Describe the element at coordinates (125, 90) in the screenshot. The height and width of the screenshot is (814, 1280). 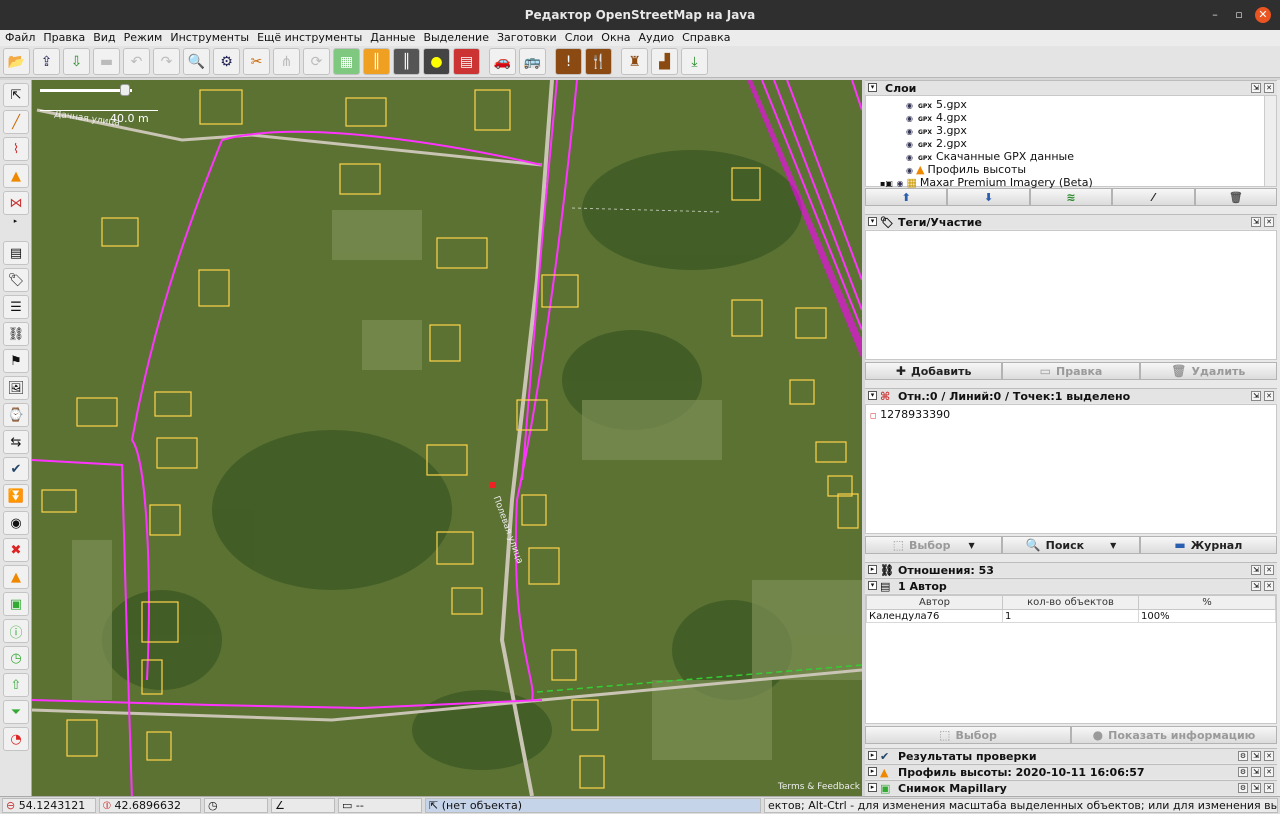
I see `zoom-slider-handle` at that location.